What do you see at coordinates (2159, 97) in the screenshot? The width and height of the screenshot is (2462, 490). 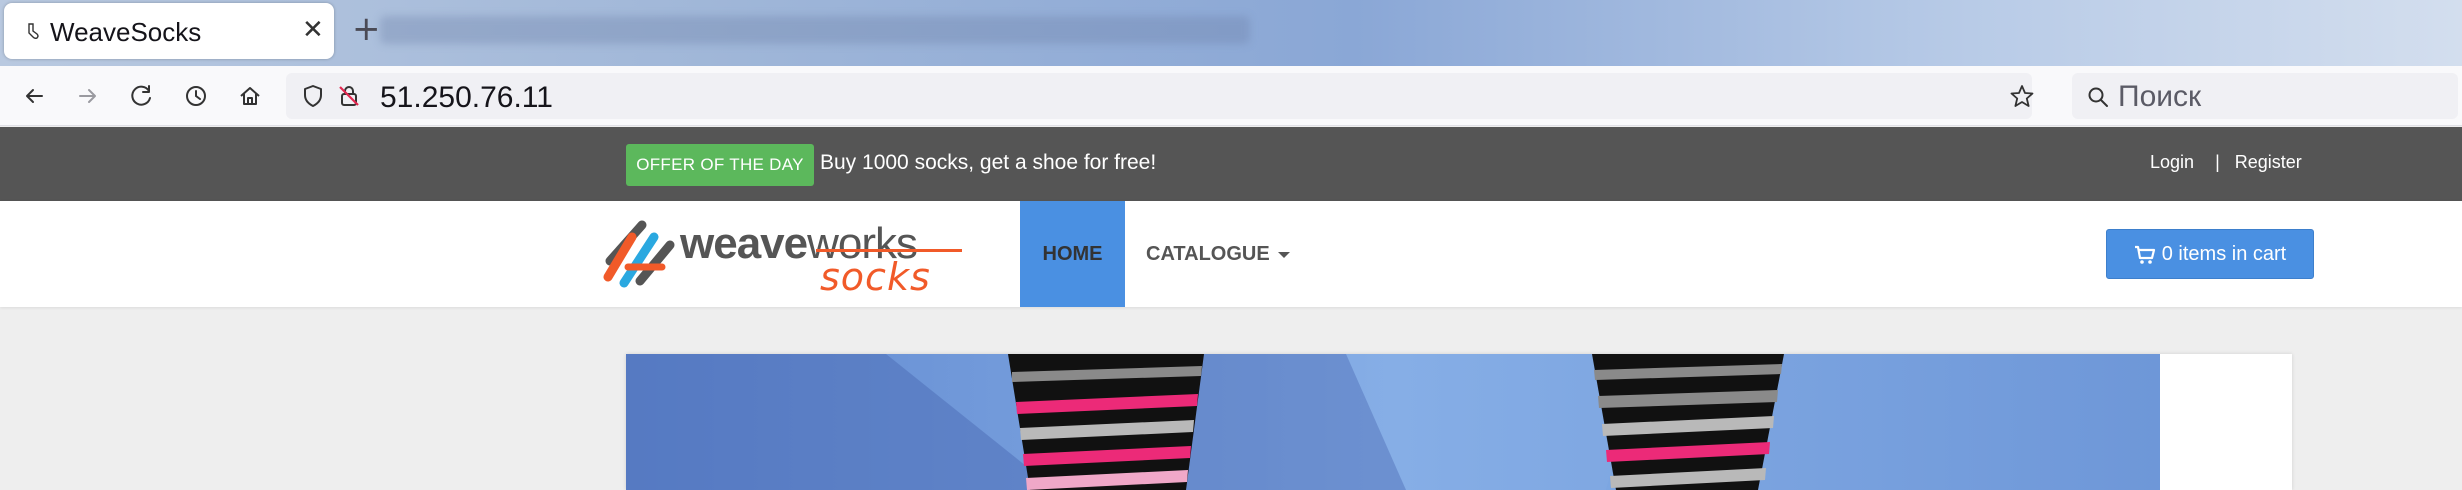 I see `search-input: Поиск` at bounding box center [2159, 97].